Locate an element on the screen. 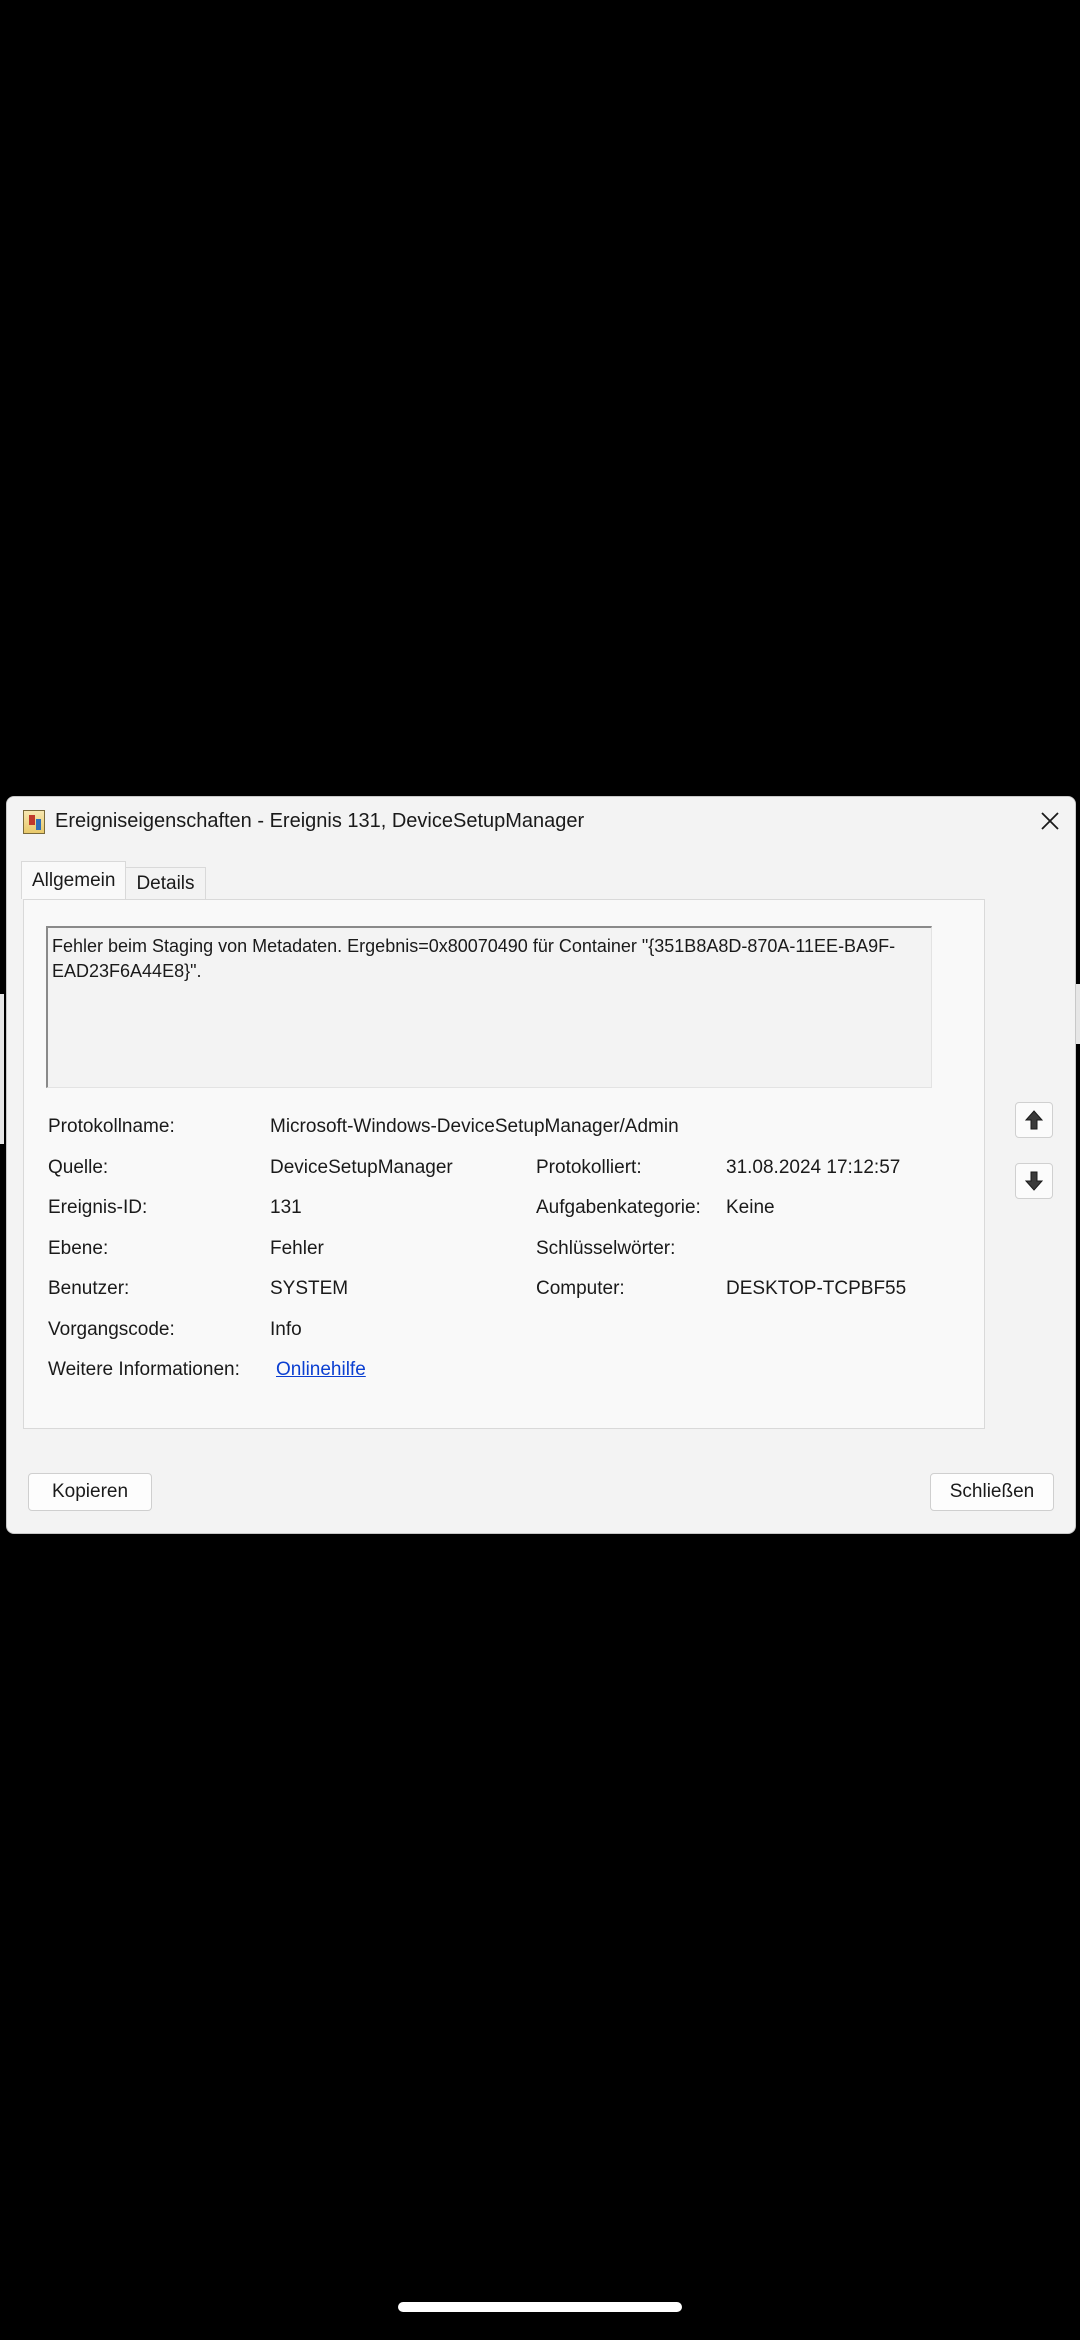 The height and width of the screenshot is (2340, 1080). label-protokollname: Protokollname: is located at coordinates (111, 1126).